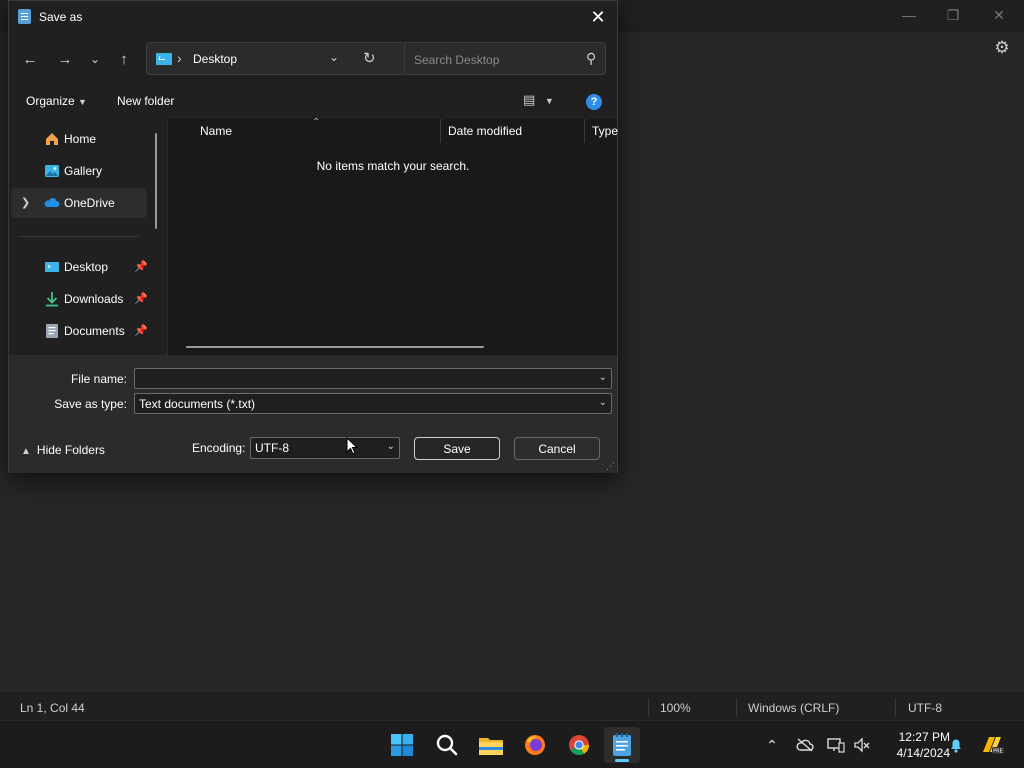 This screenshot has width=1024, height=768. Describe the element at coordinates (52, 299) in the screenshot. I see `downloads-icon` at that location.